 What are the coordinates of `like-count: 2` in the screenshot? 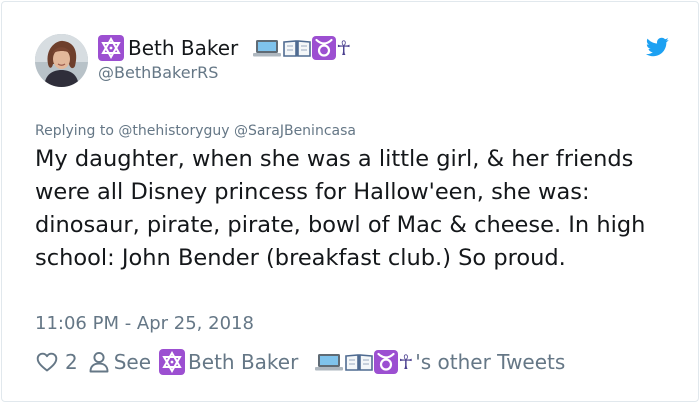 It's located at (71, 362).